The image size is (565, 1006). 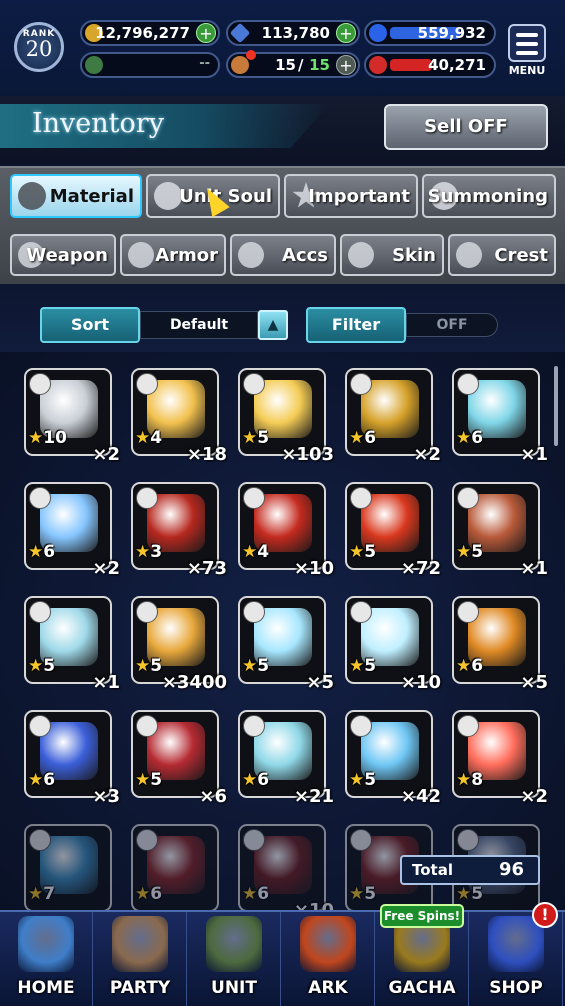 I want to click on filter-button: Filter, so click(x=356, y=325).